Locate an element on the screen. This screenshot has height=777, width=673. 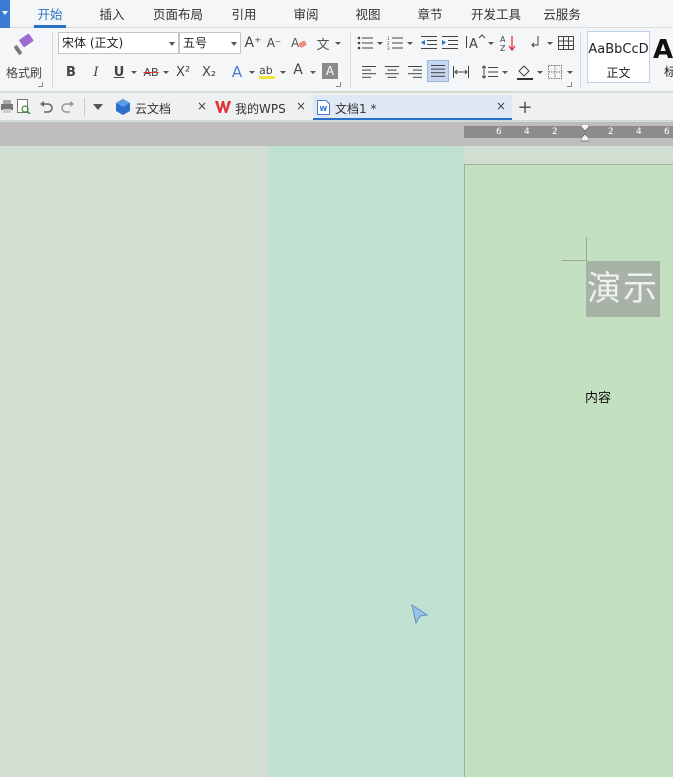
line-spacing-button is located at coordinates (490, 72).